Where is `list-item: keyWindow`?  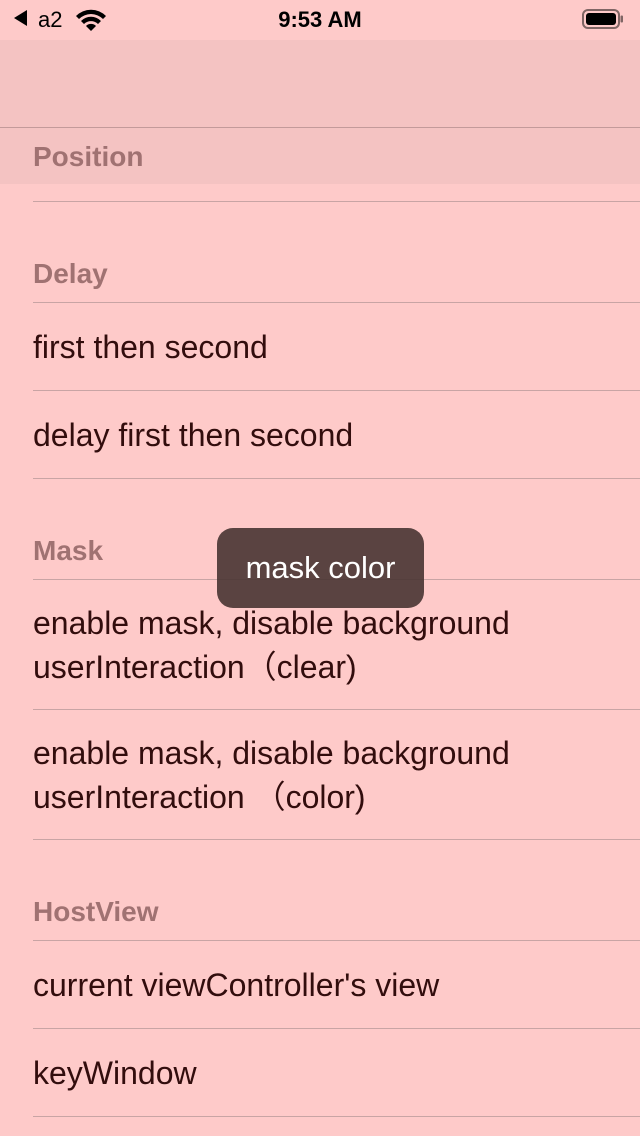 list-item: keyWindow is located at coordinates (320, 1072).